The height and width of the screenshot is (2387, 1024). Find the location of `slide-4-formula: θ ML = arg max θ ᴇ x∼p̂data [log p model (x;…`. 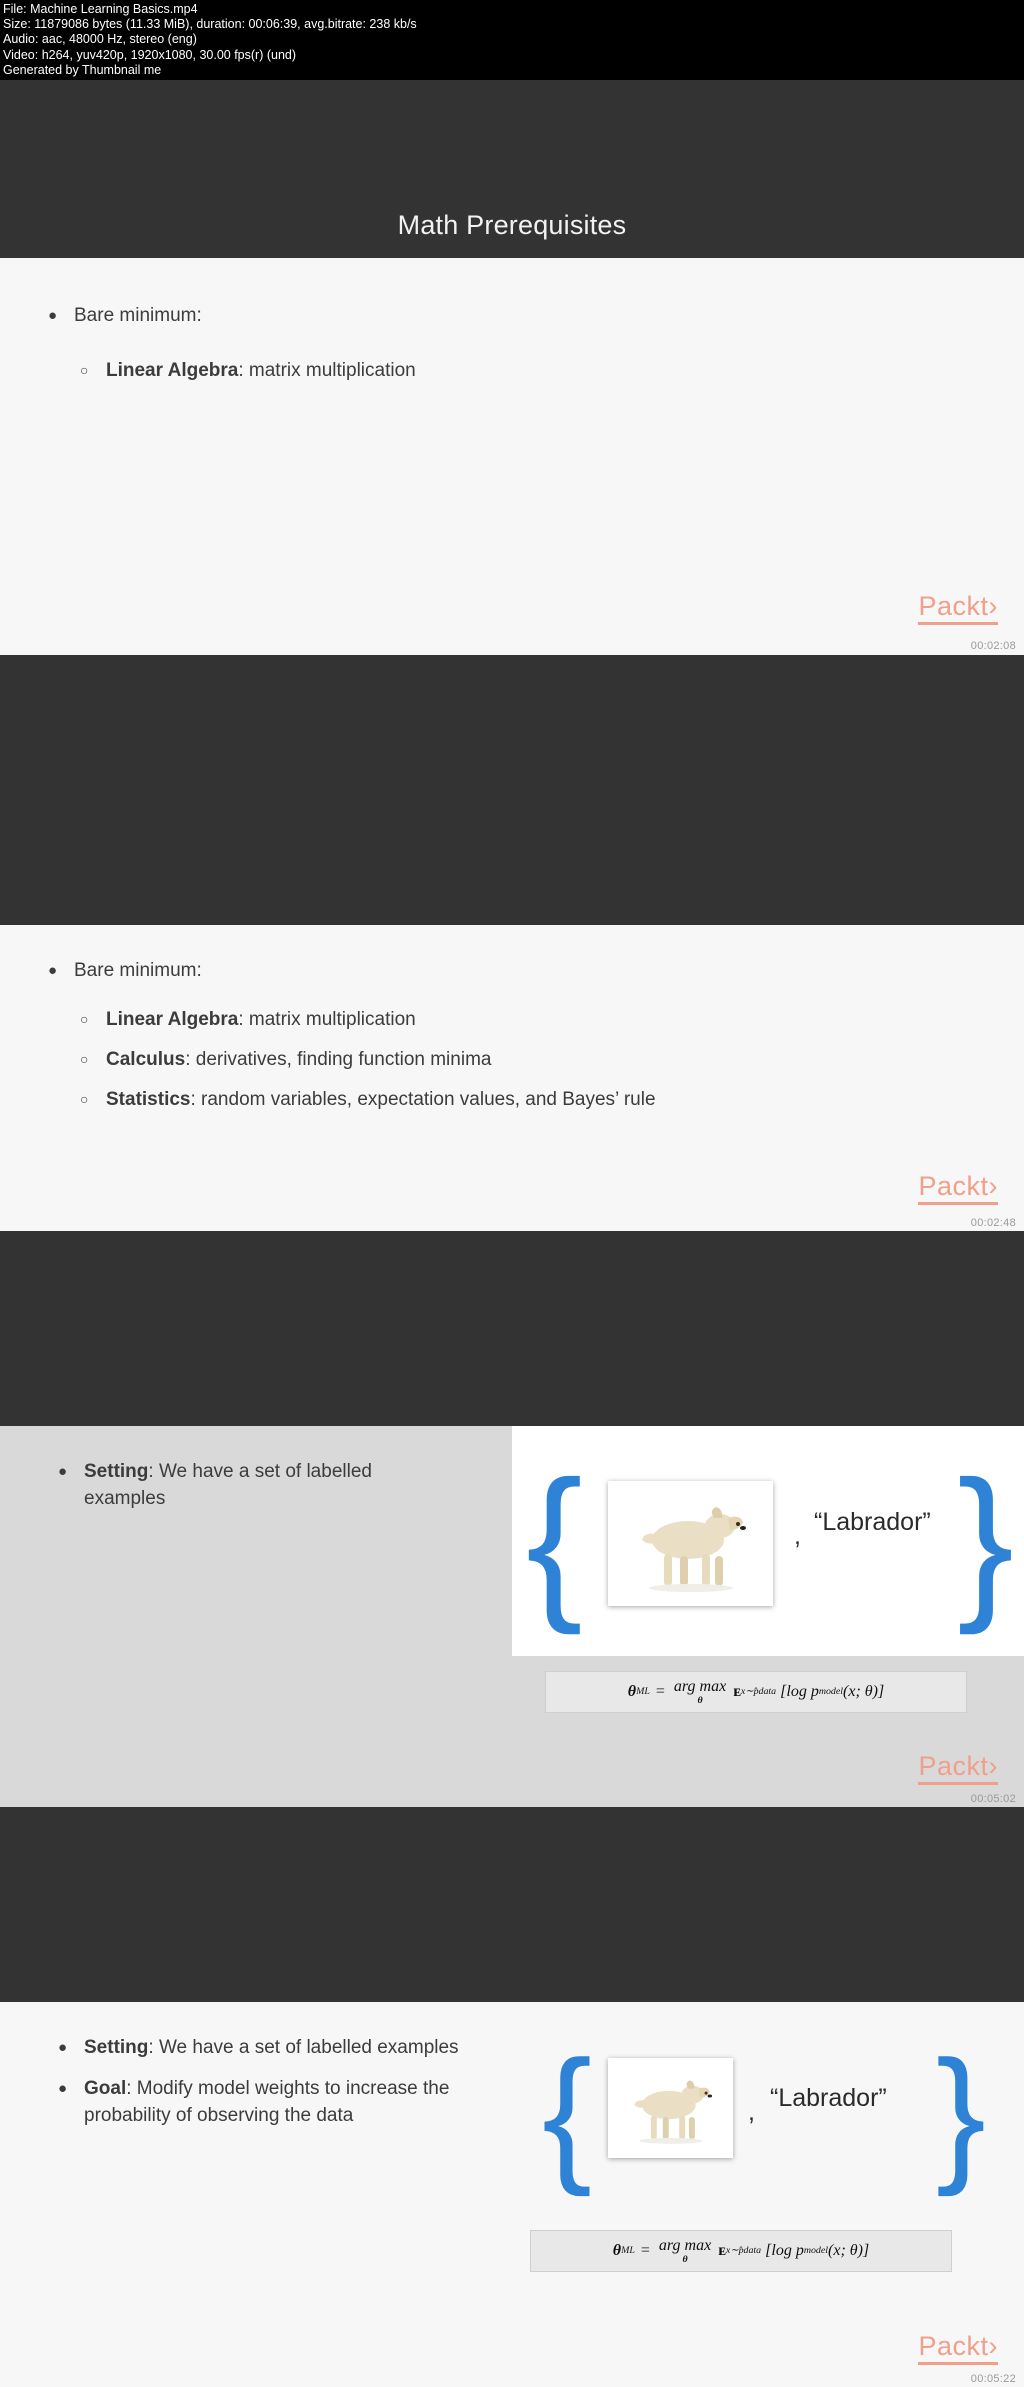

slide-4-formula: θ ML = arg max θ ᴇ x∼p̂data [log p model (x;… is located at coordinates (741, 2251).